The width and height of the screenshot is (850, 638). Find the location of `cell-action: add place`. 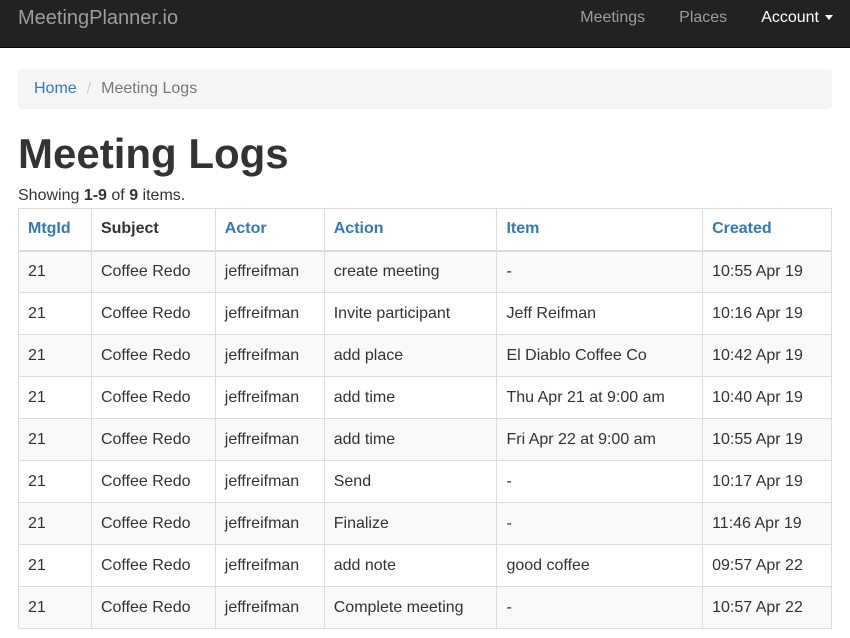

cell-action: add place is located at coordinates (410, 356).